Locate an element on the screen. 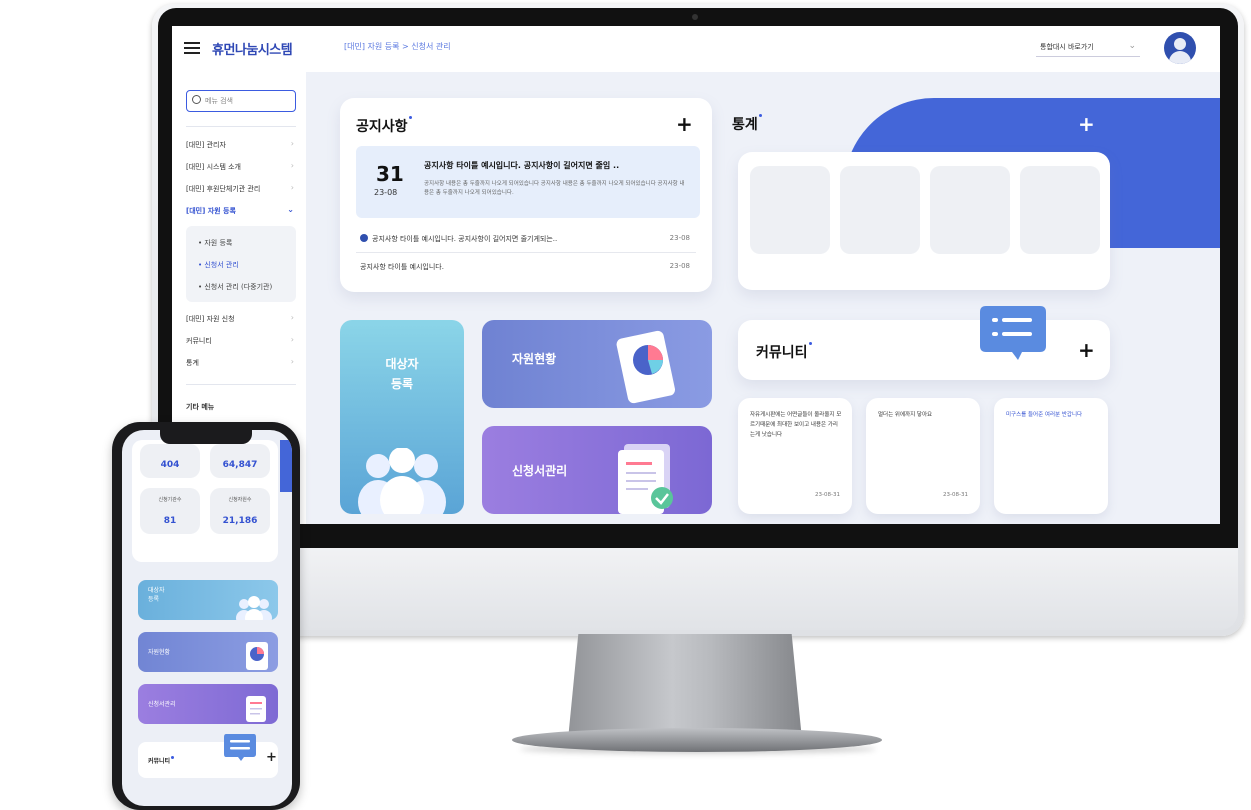 The width and height of the screenshot is (1251, 810). submenu-item-resource: • 자원 등록 is located at coordinates (215, 243).